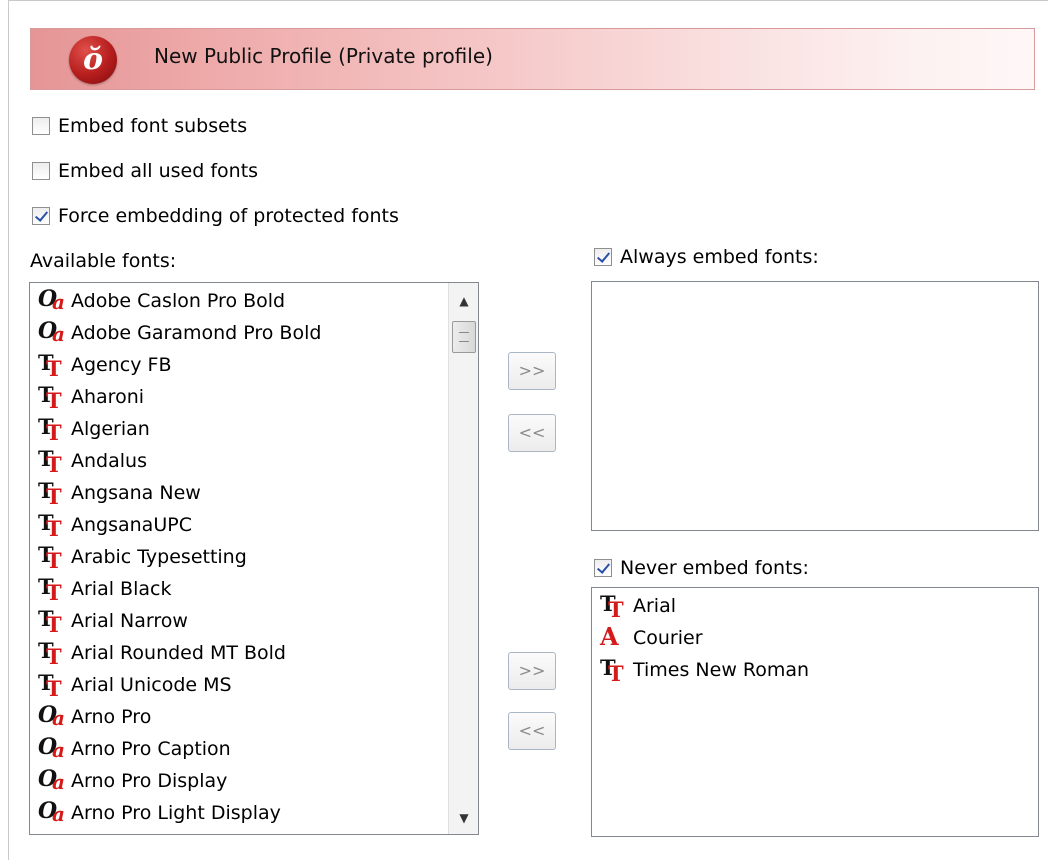 The width and height of the screenshot is (1050, 862). What do you see at coordinates (159, 557) in the screenshot?
I see `font-name: Arabic Typesetting` at bounding box center [159, 557].